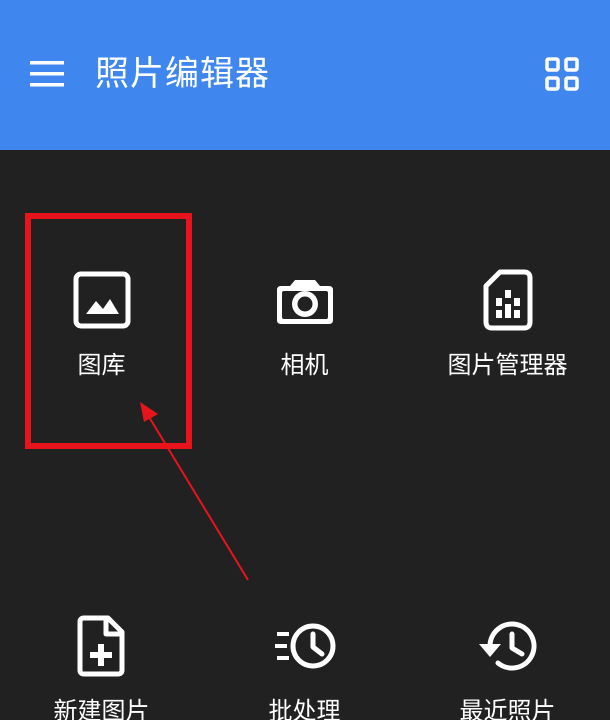 This screenshot has height=720, width=610. What do you see at coordinates (101, 708) in the screenshot?
I see `tile-label: 新建图片` at bounding box center [101, 708].